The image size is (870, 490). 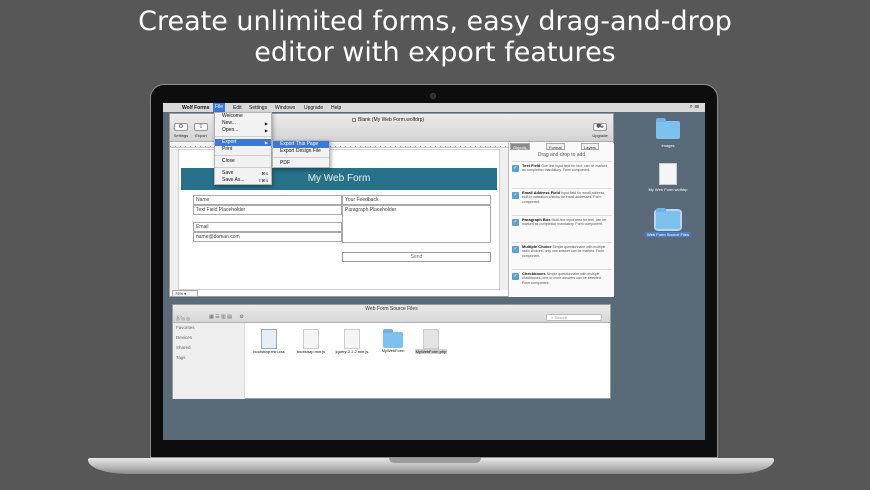 I want to click on email-label: Email, so click(x=267, y=227).